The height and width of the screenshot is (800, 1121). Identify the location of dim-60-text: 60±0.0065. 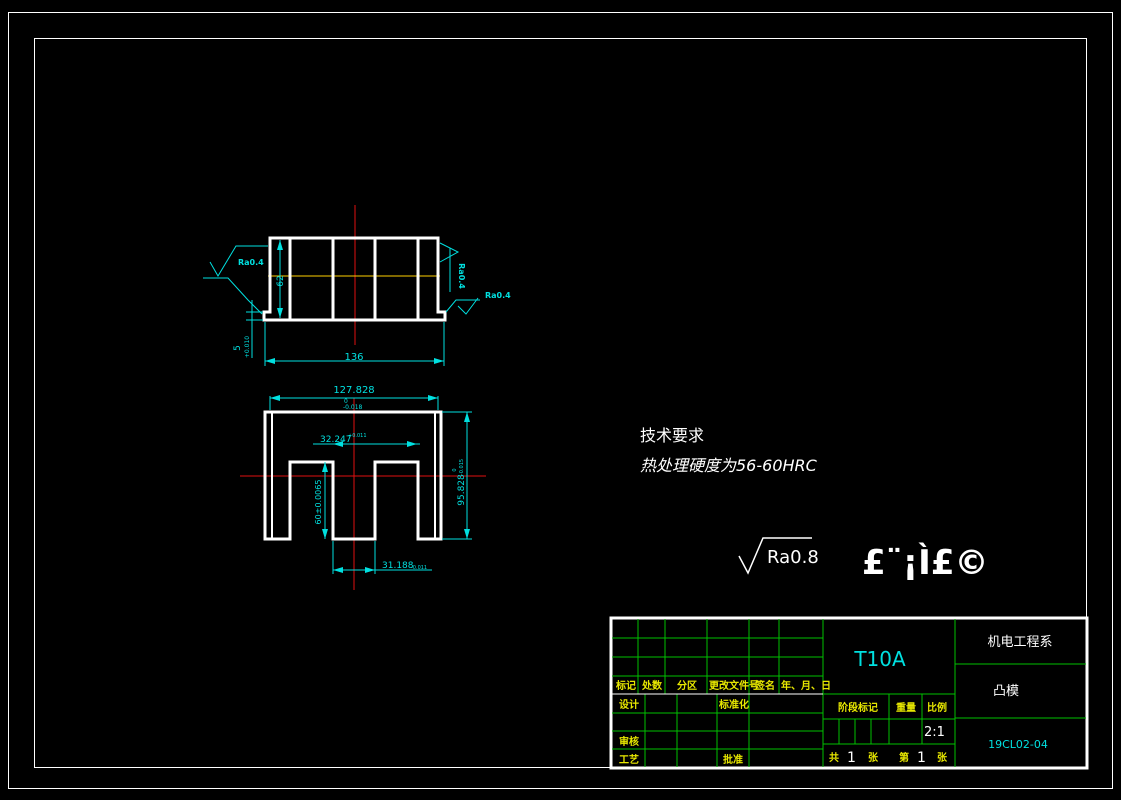
(318, 502).